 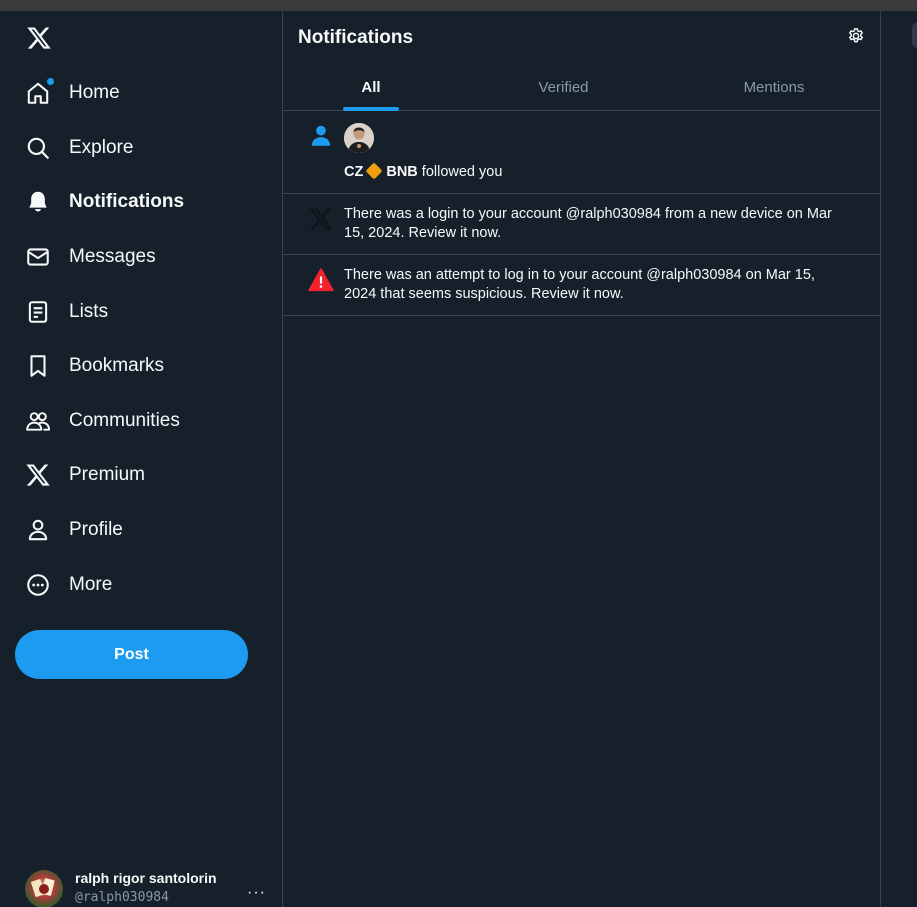 I want to click on unread-dot, so click(x=50, y=82).